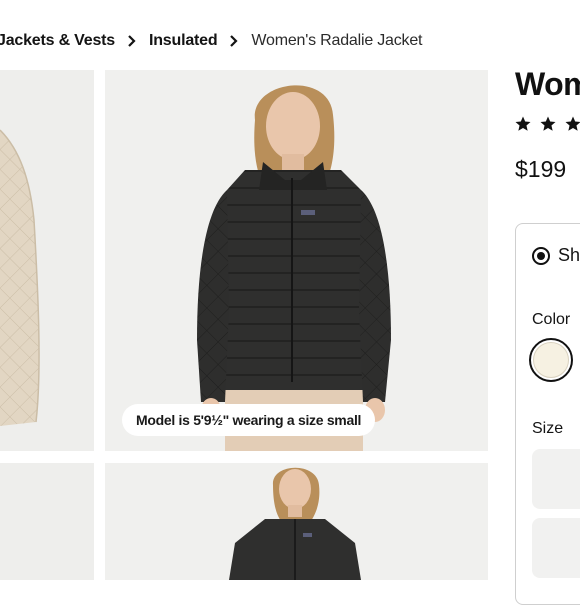  What do you see at coordinates (337, 40) in the screenshot?
I see `breadcrumb-current-page: Women's Radalie Jacket` at bounding box center [337, 40].